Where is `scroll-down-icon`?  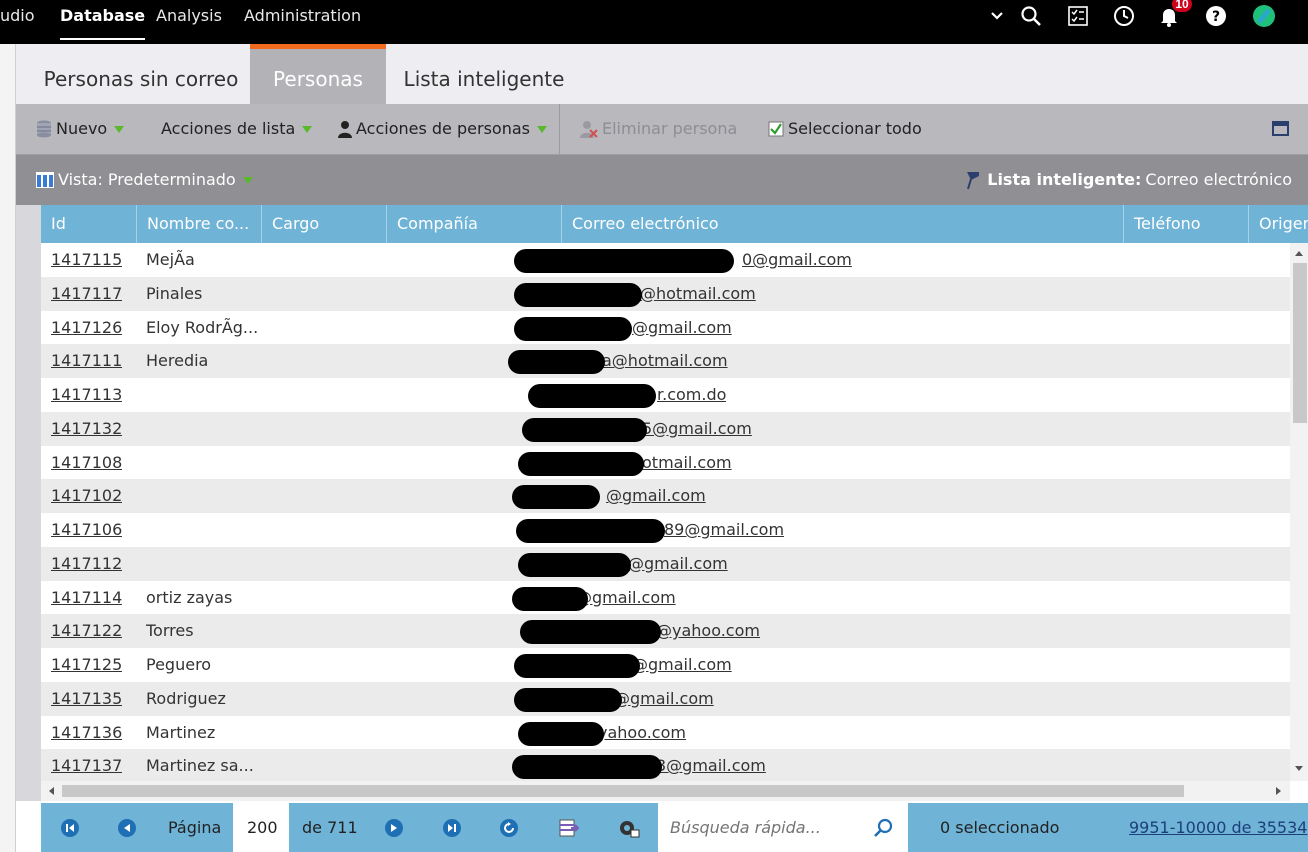
scroll-down-icon is located at coordinates (1299, 769).